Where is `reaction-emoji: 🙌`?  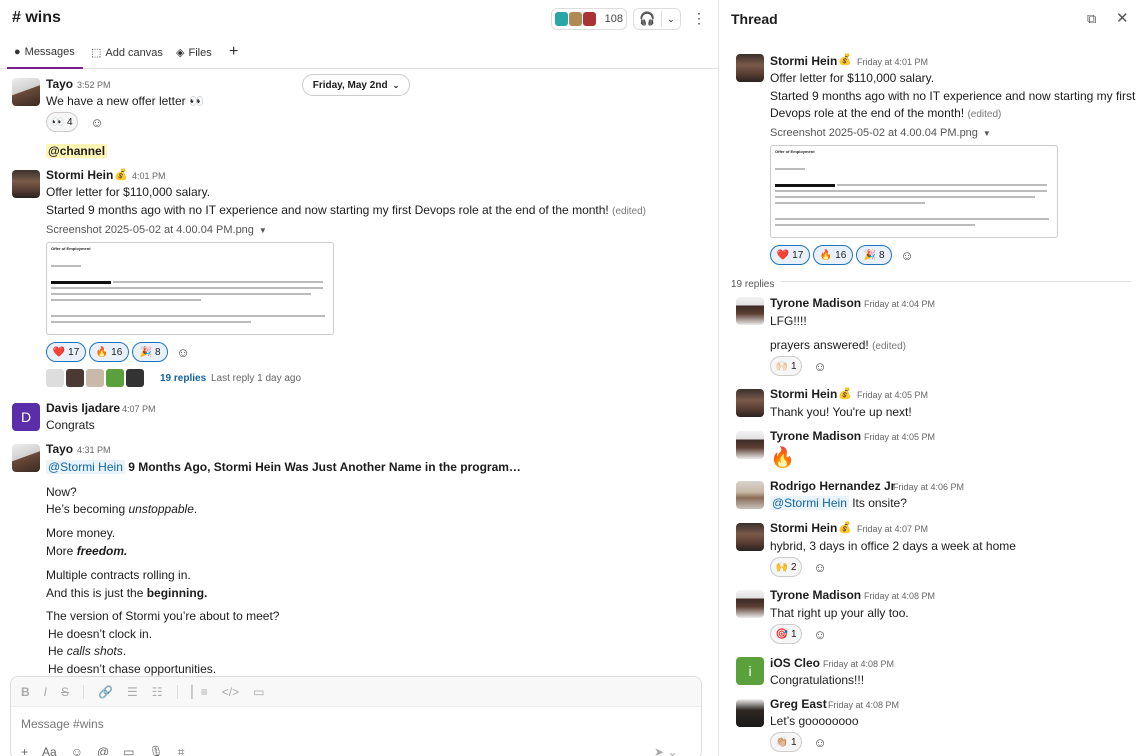
reaction-emoji: 🙌 is located at coordinates (781, 567).